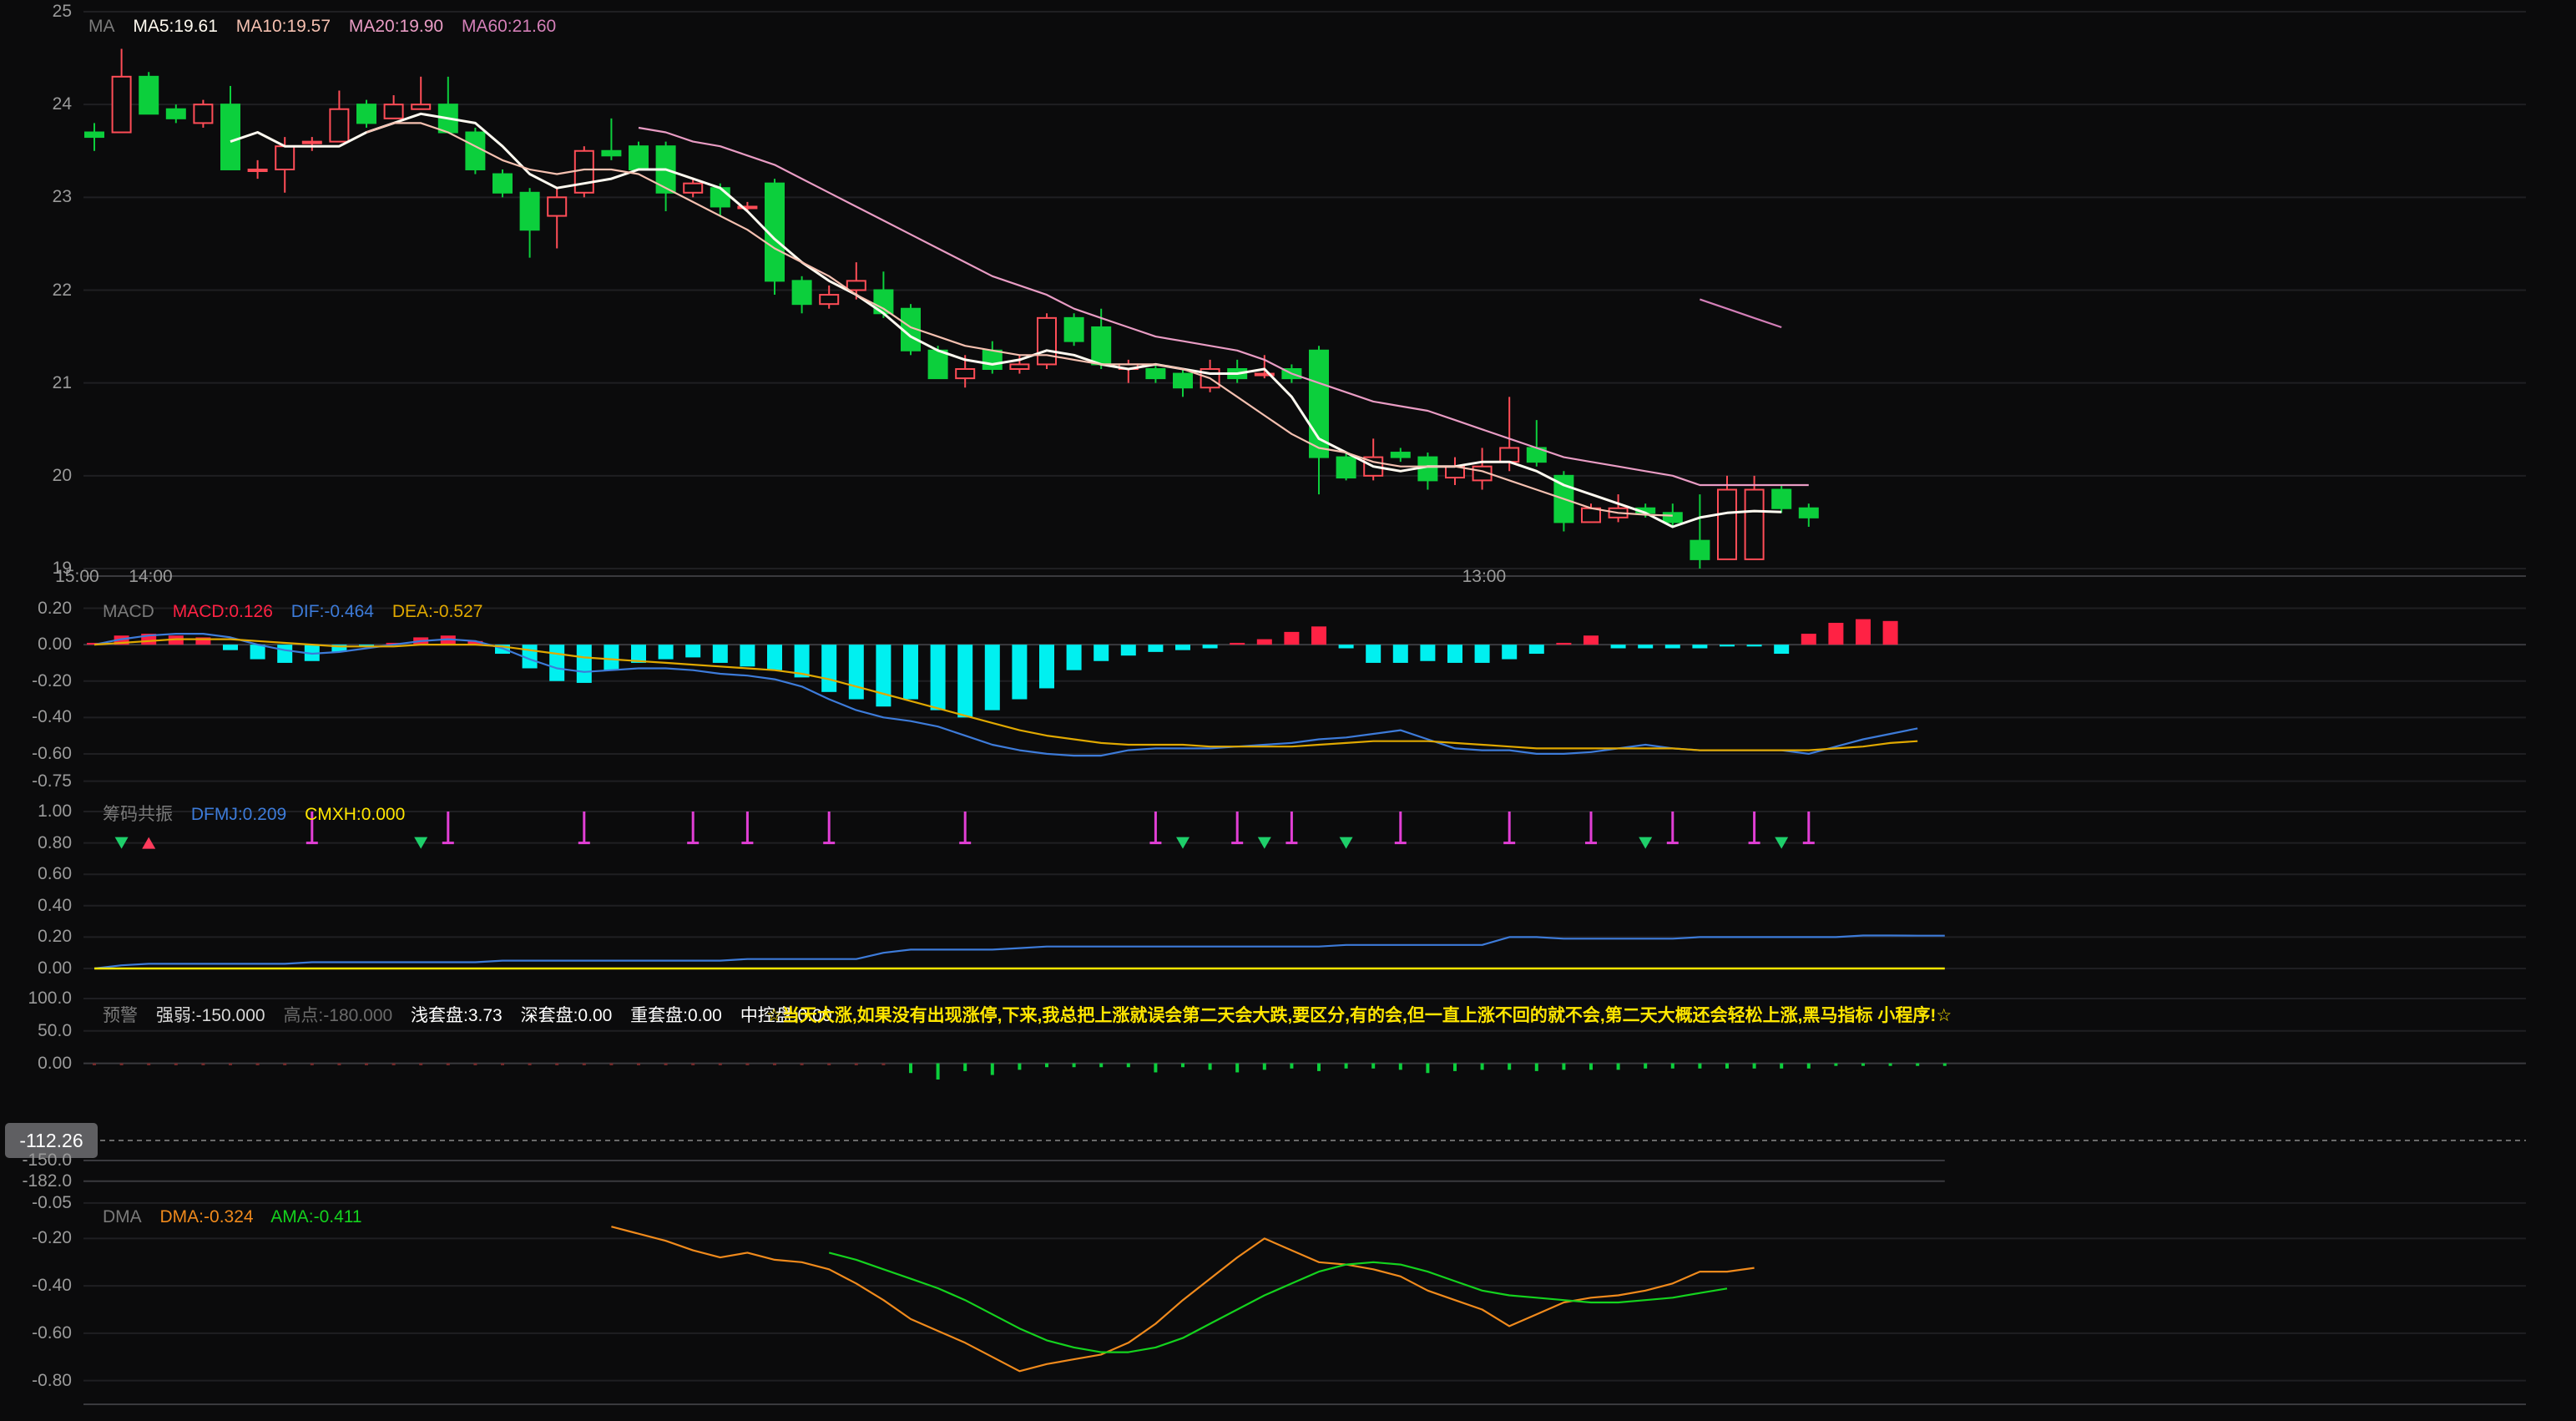 This screenshot has height=1421, width=2576. What do you see at coordinates (52, 1380) in the screenshot?
I see `dma-y-tick: -0.80` at bounding box center [52, 1380].